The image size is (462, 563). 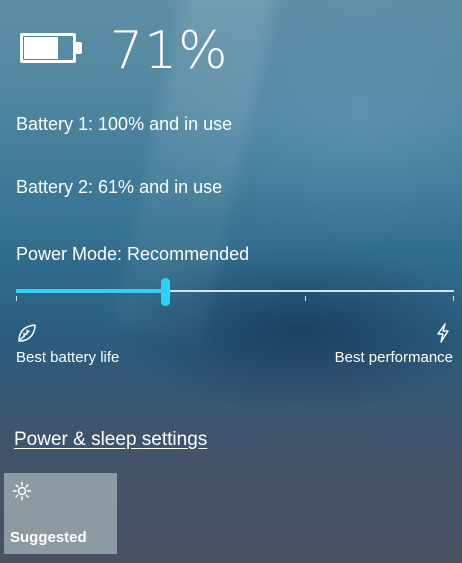 I want to click on battery-icon, so click(x=52, y=51).